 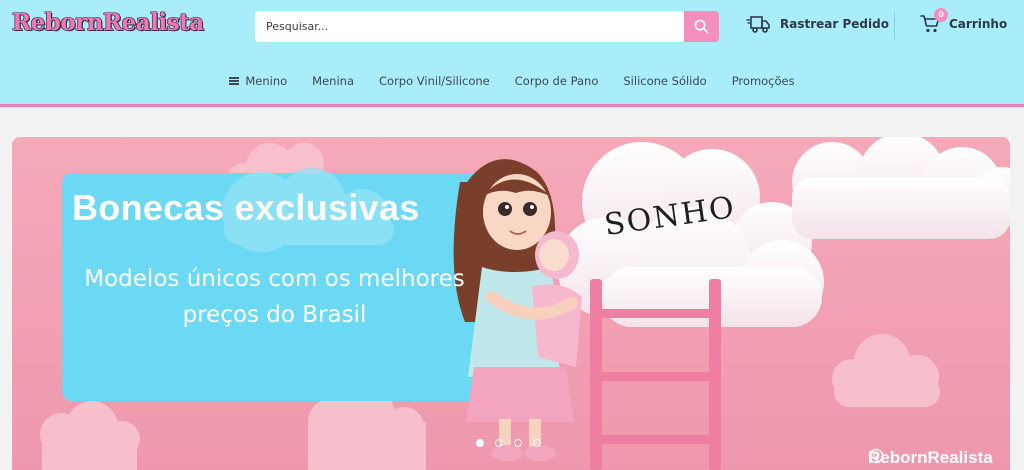 I want to click on track-order-label: Rastrear Pedido, so click(x=834, y=24).